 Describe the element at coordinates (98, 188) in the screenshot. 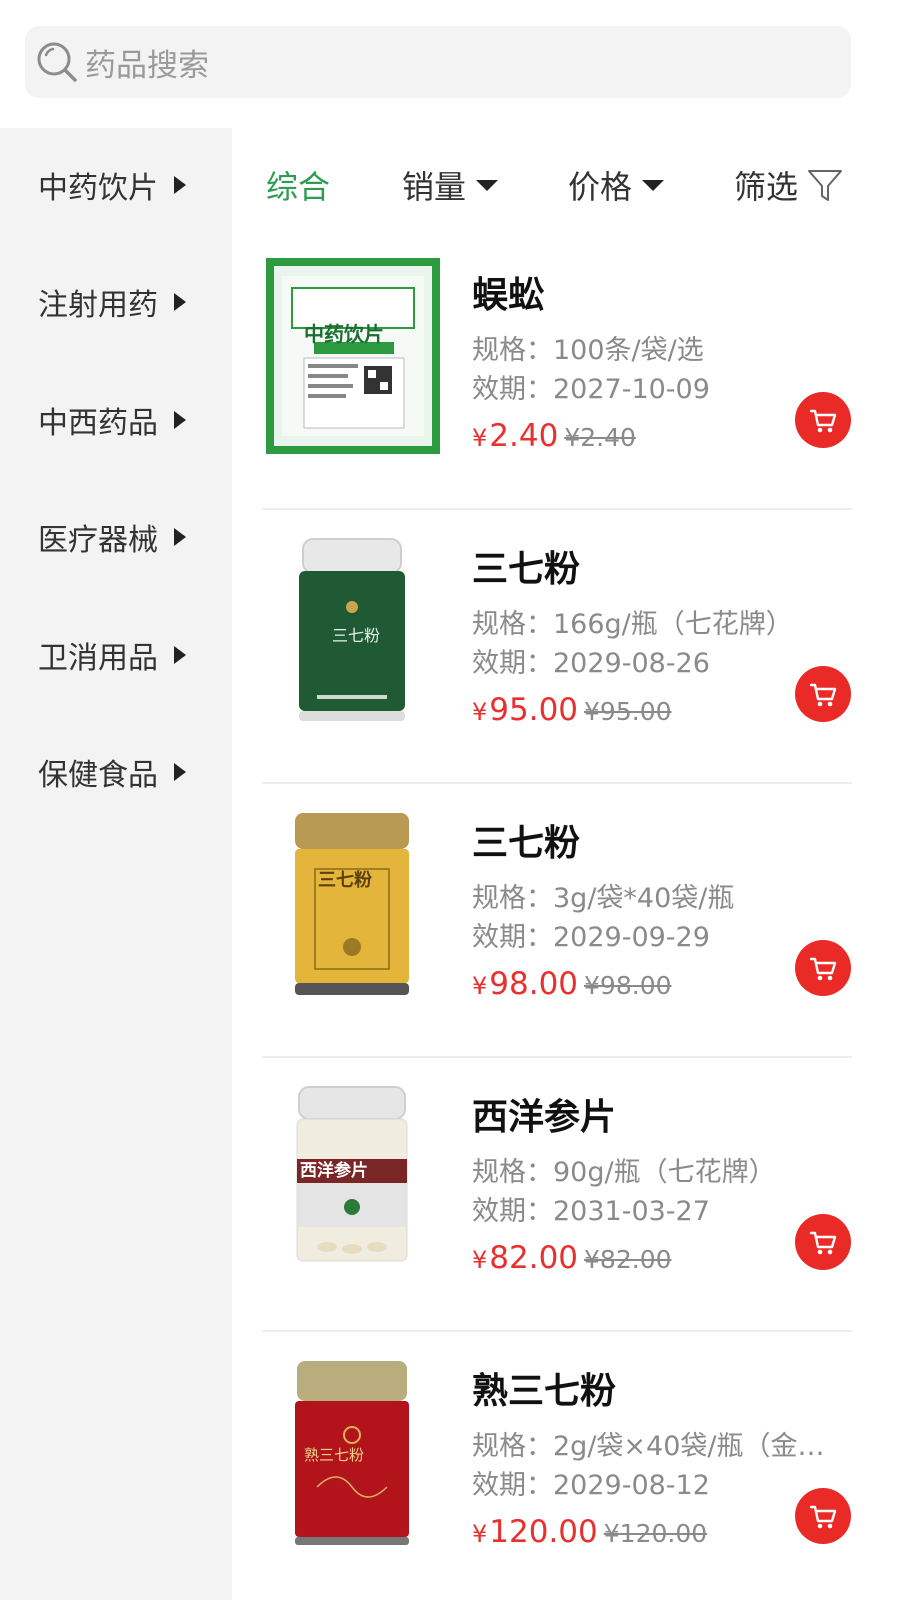

I see `sidebar-item-label: 中药饮片` at that location.